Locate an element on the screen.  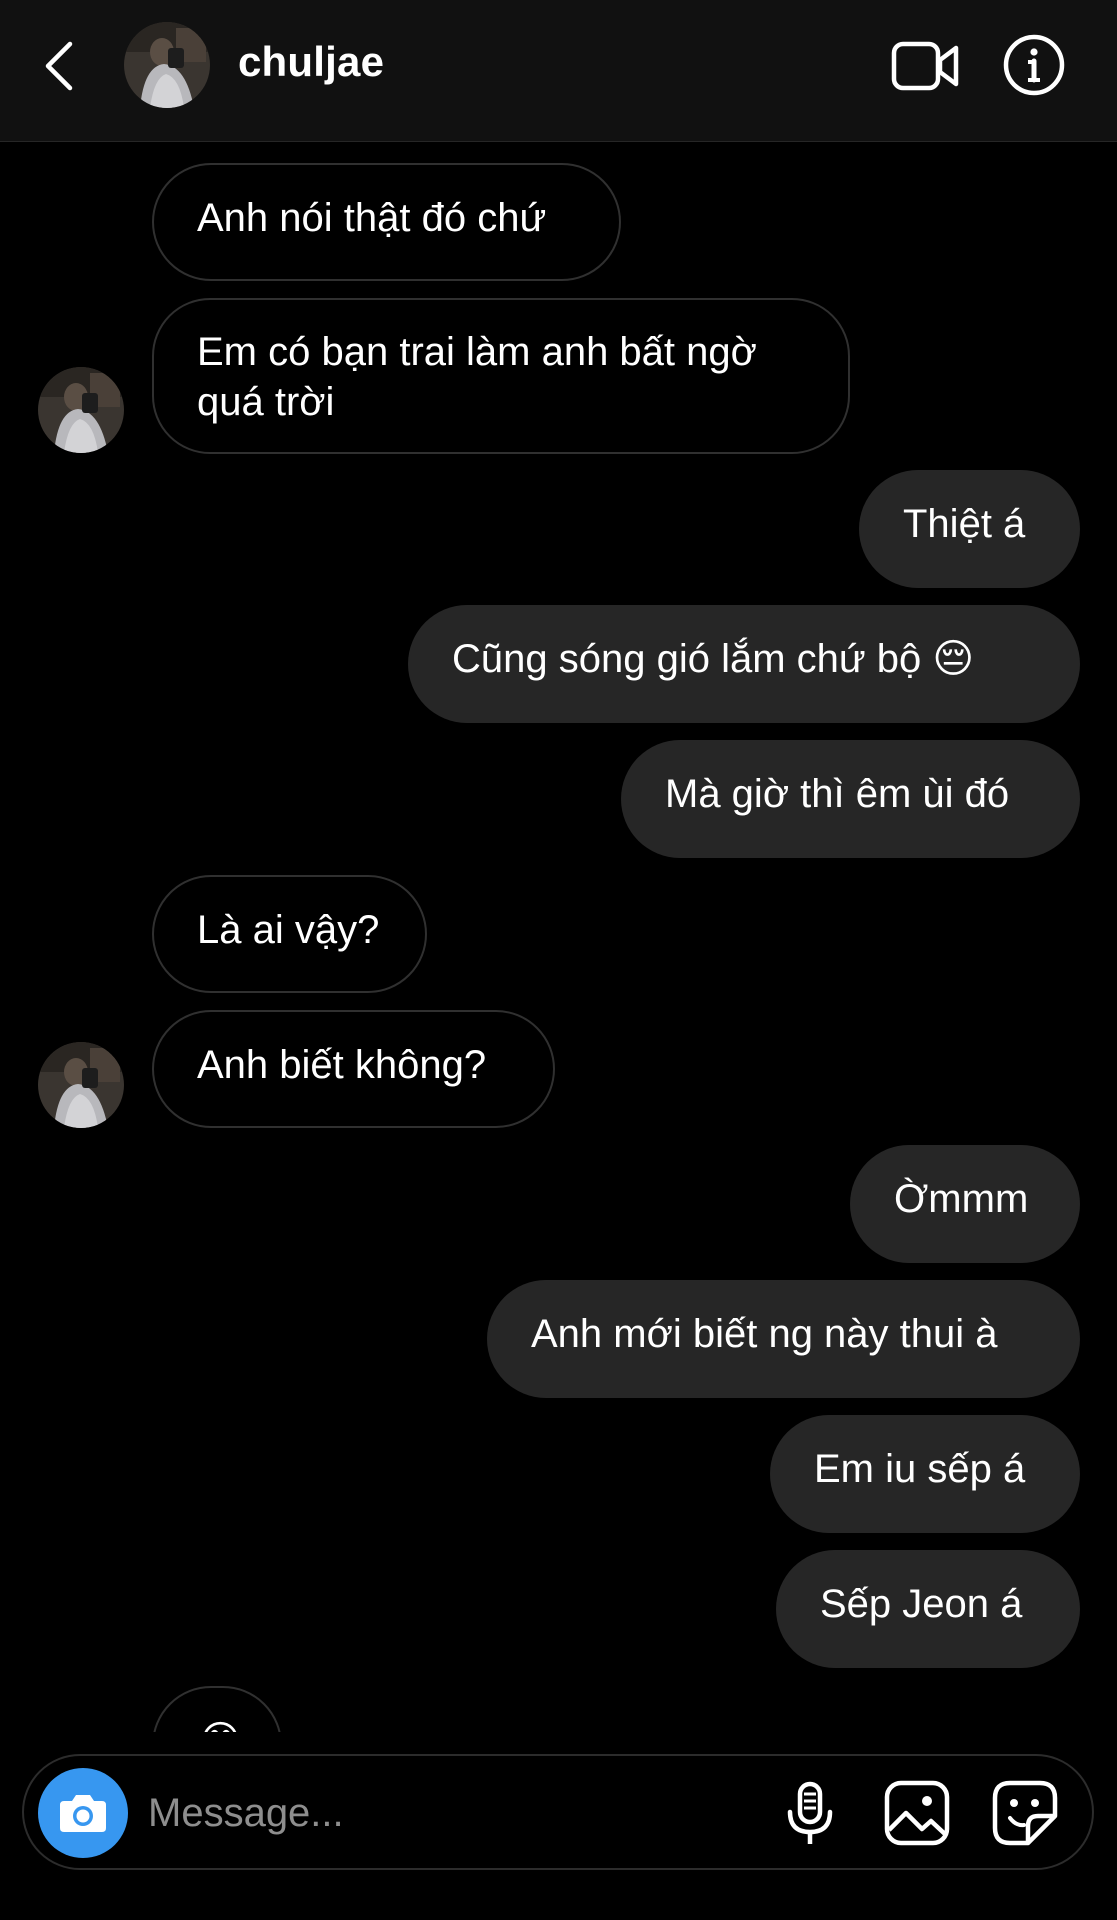
message-bubble-outgoing: Thiệt á is located at coordinates (969, 529).